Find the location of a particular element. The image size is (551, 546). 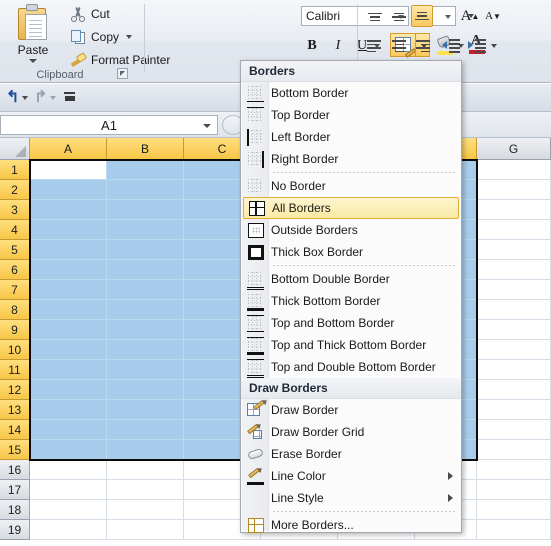

undo-dropdown-arrow-icon is located at coordinates (25, 98).